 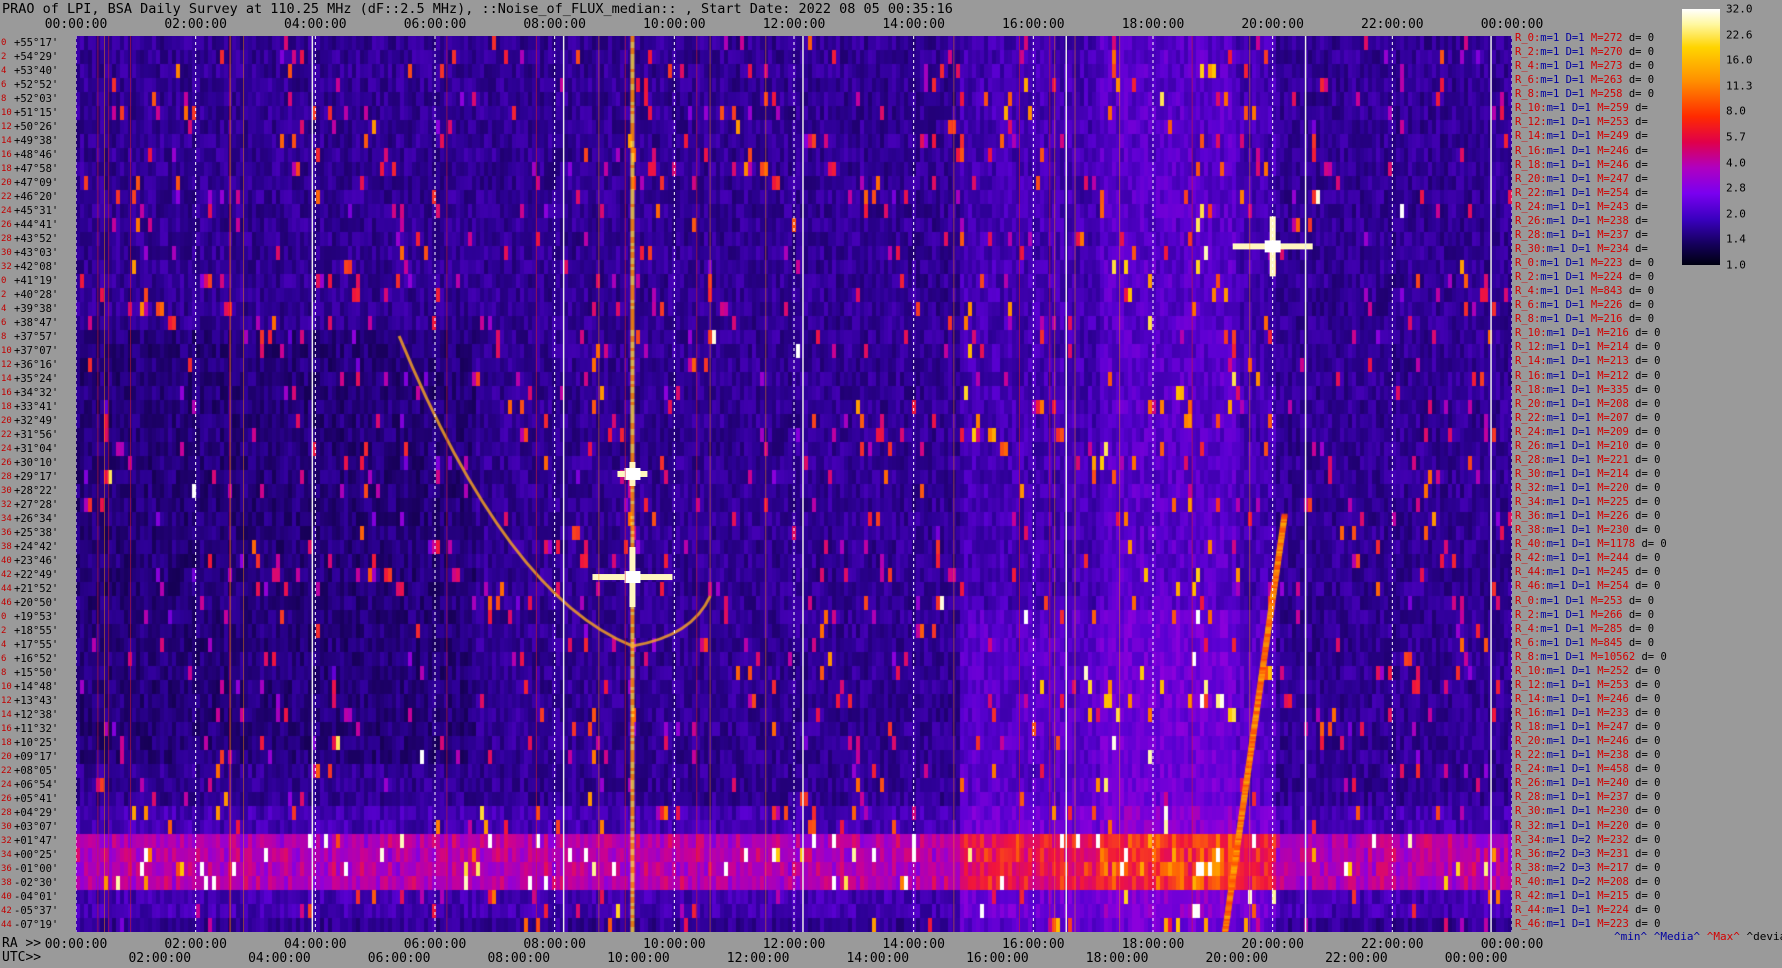 What do you see at coordinates (6, 547) in the screenshot?
I see `row-index: 38` at bounding box center [6, 547].